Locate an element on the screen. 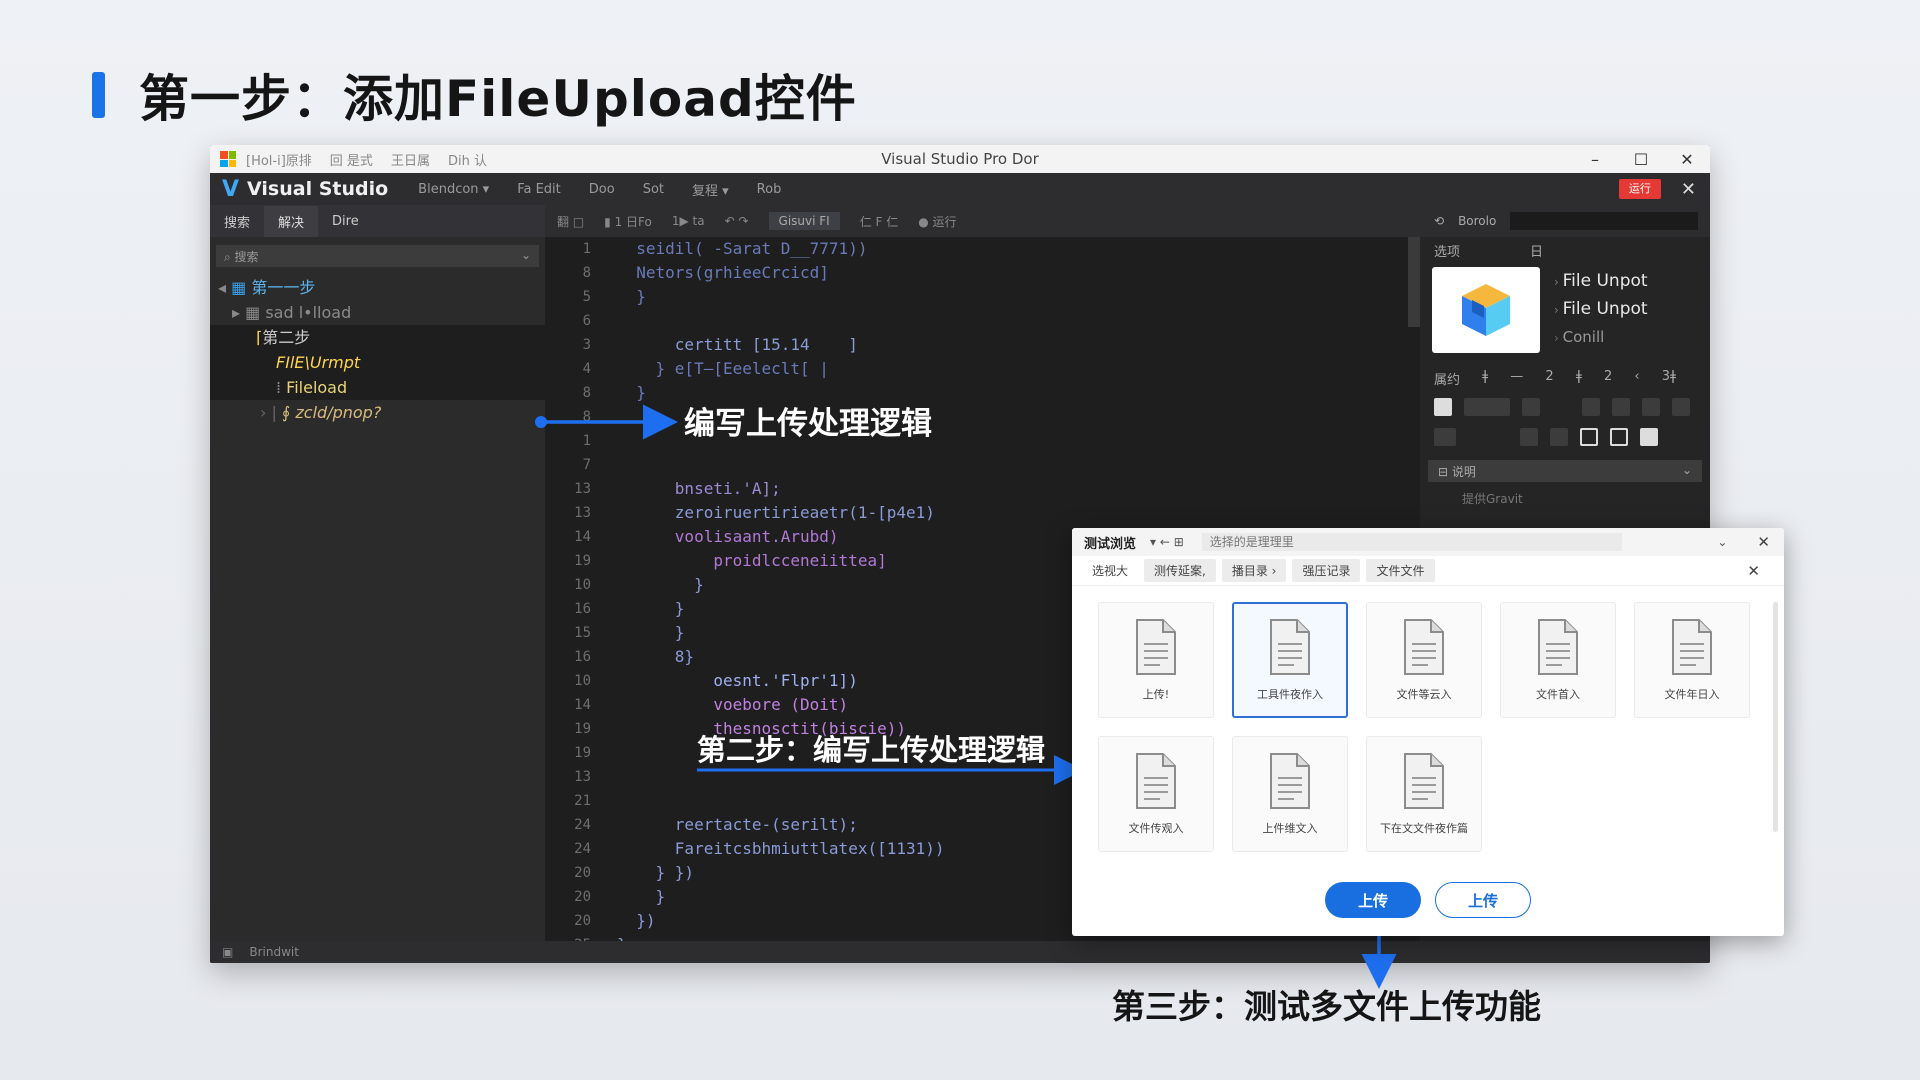 This screenshot has width=1920, height=1080. editor-toolbar: 翻 □ ▮ 1 日Fo 1▶ ta ↶ ↷ Gisuvi FI 仁 F 仁 ● 运行 is located at coordinates (982, 221).